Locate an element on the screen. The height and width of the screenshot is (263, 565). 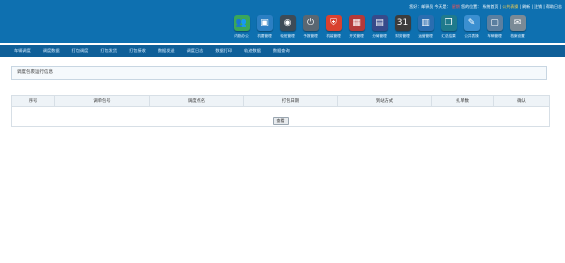
location-label: 您的位置： is located at coordinates (471, 6).